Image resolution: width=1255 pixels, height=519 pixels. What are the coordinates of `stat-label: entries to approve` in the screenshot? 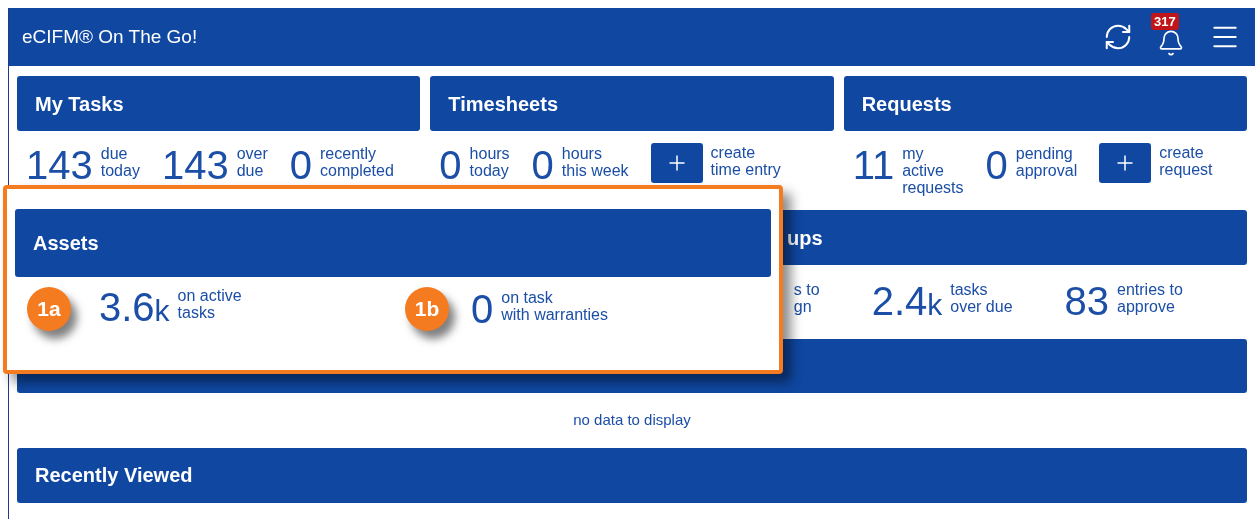 It's located at (1150, 297).